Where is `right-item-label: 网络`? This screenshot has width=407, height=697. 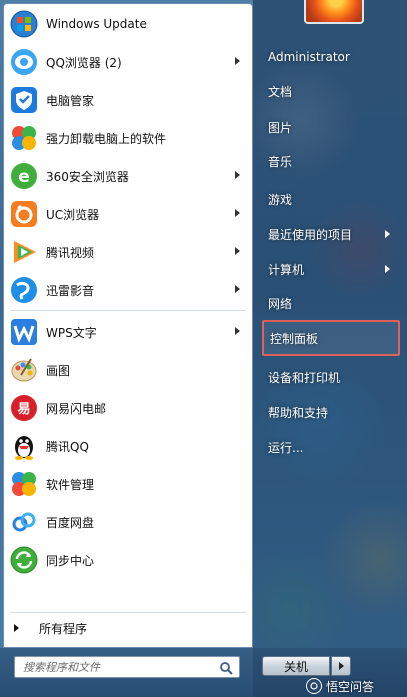 right-item-label: 网络 is located at coordinates (280, 303).